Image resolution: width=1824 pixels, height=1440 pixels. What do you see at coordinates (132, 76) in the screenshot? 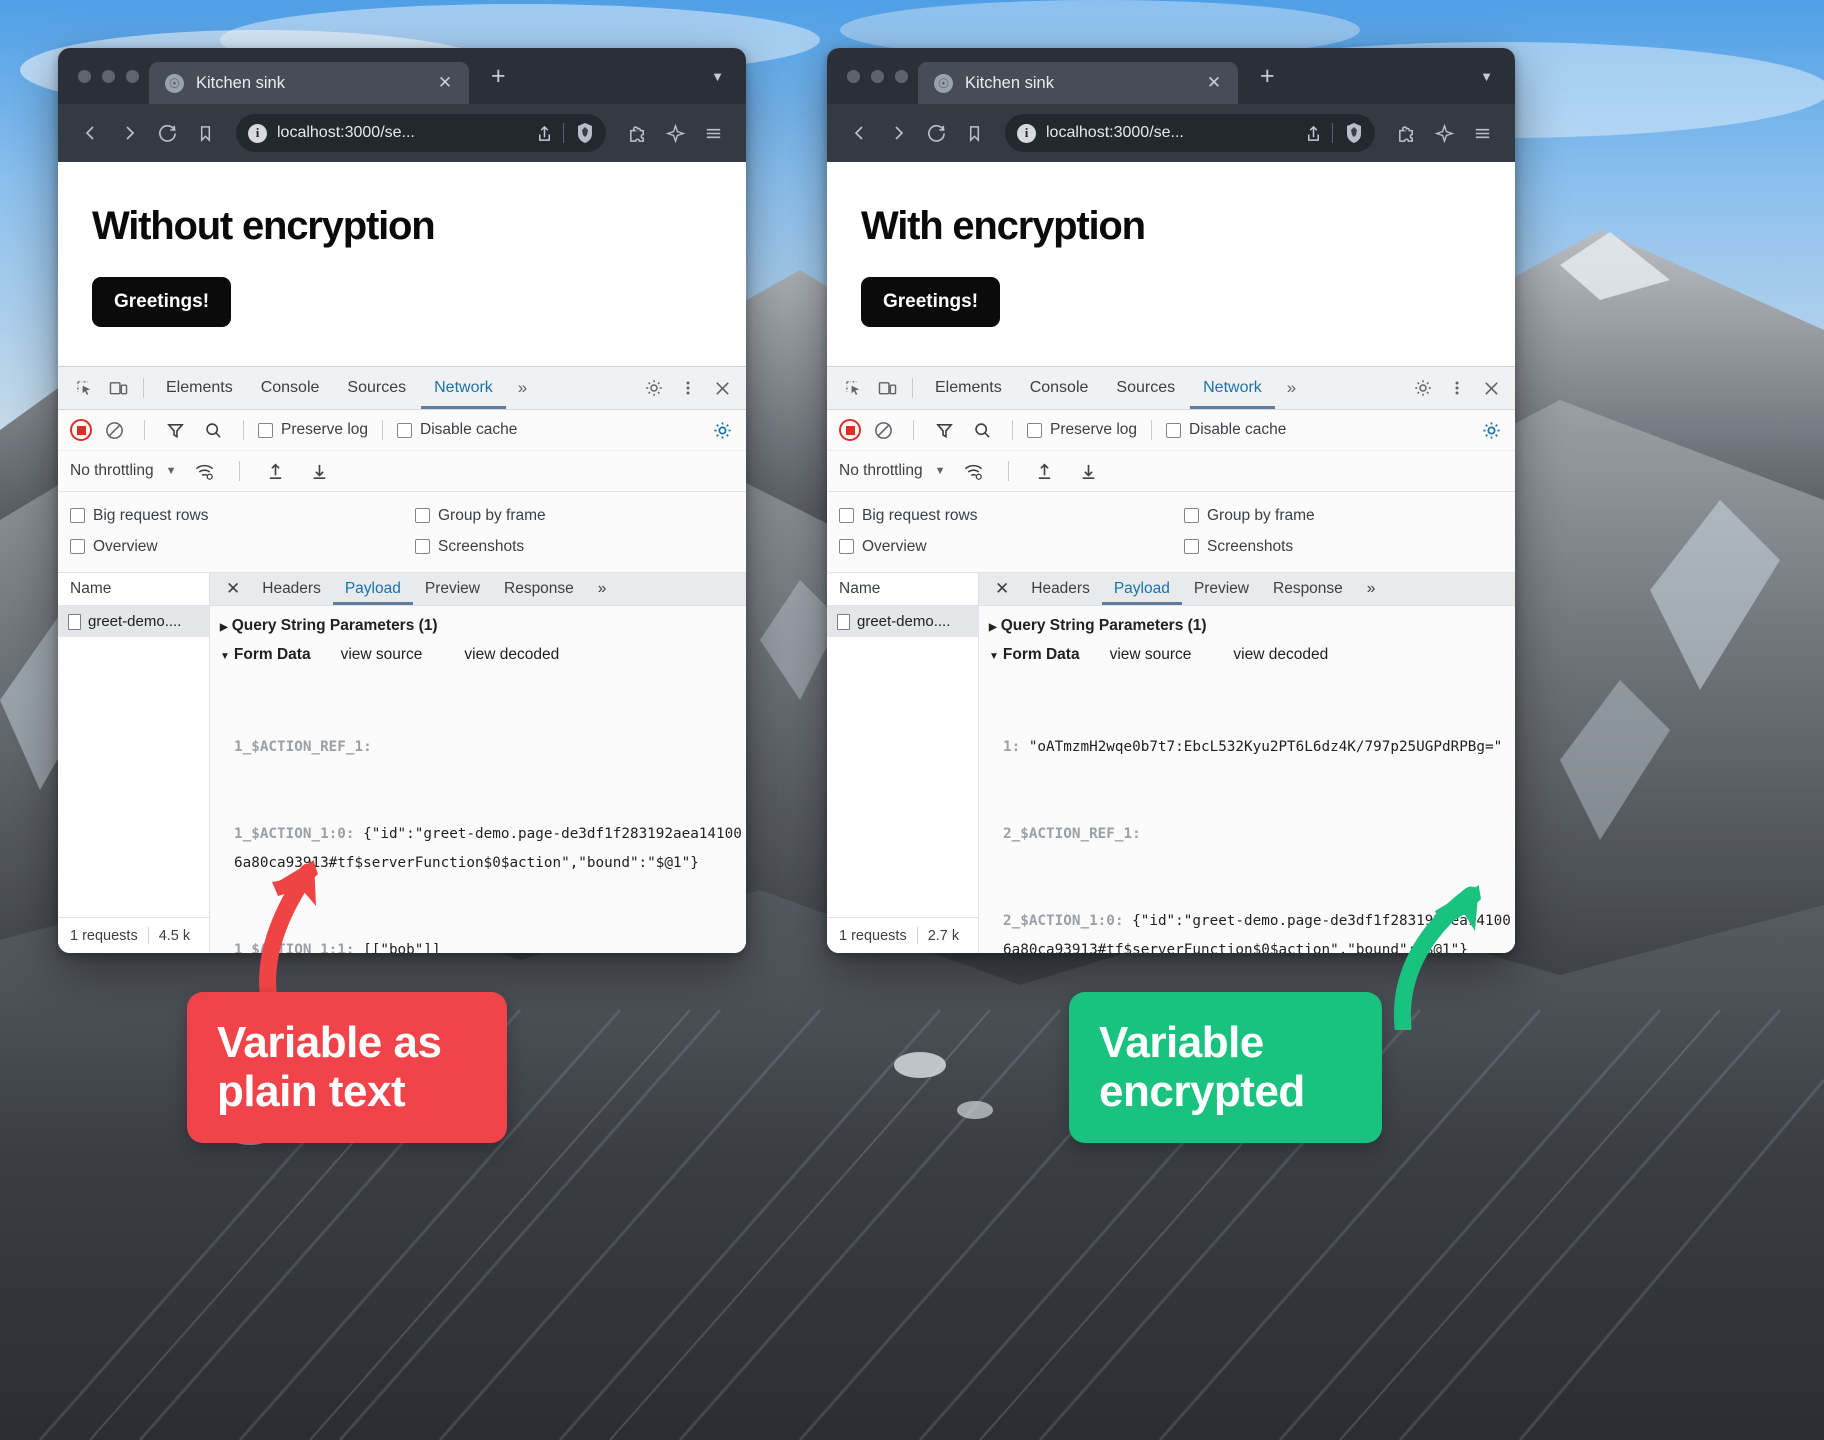
I see `maximize-window-button` at bounding box center [132, 76].